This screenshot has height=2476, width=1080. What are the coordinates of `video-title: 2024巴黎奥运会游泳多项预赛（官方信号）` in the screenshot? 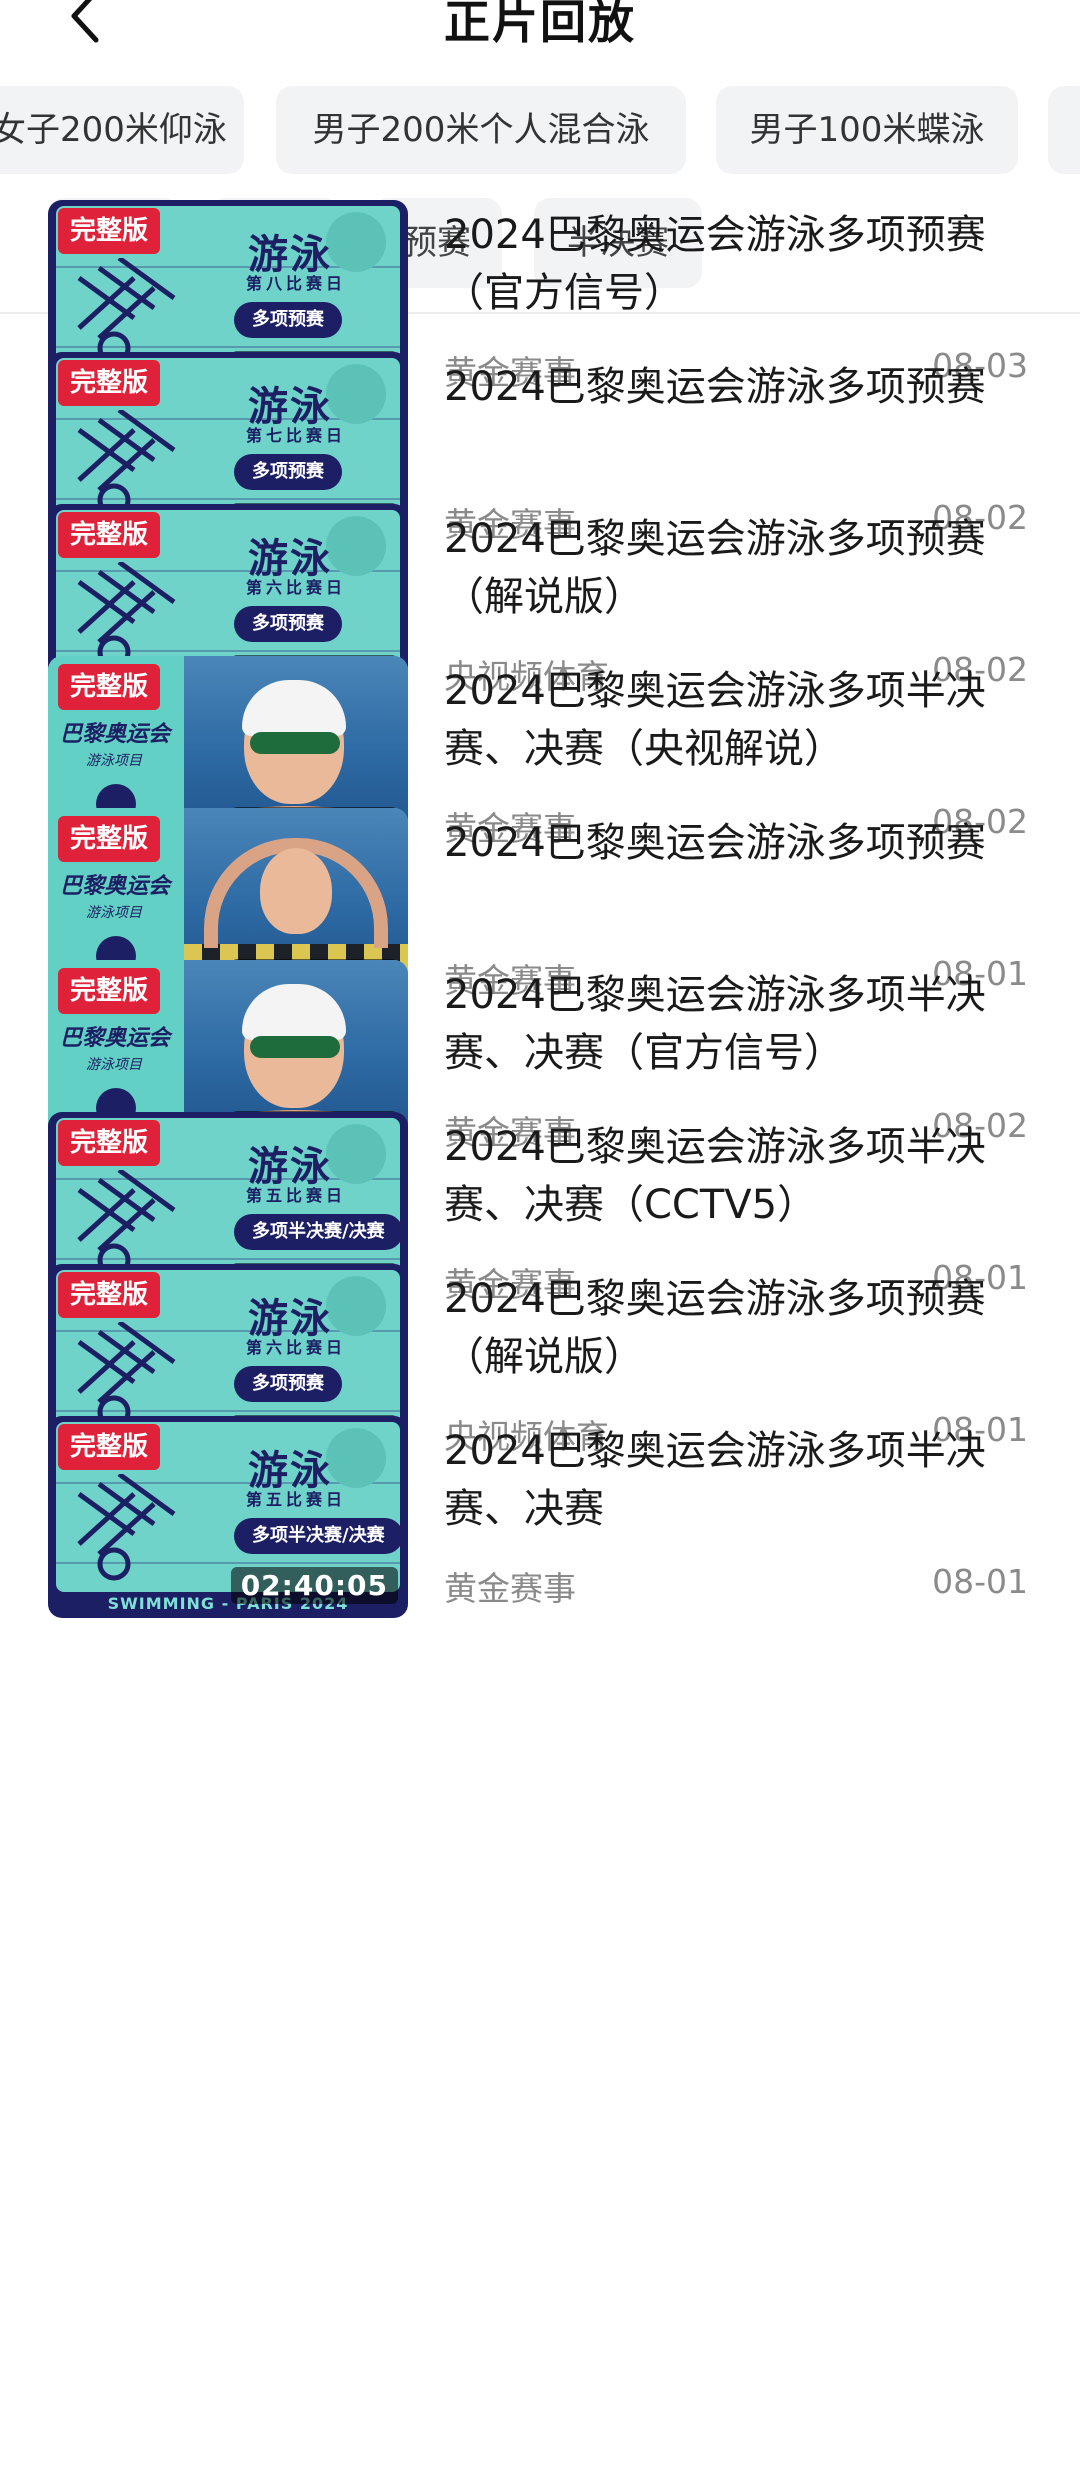 It's located at (734, 264).